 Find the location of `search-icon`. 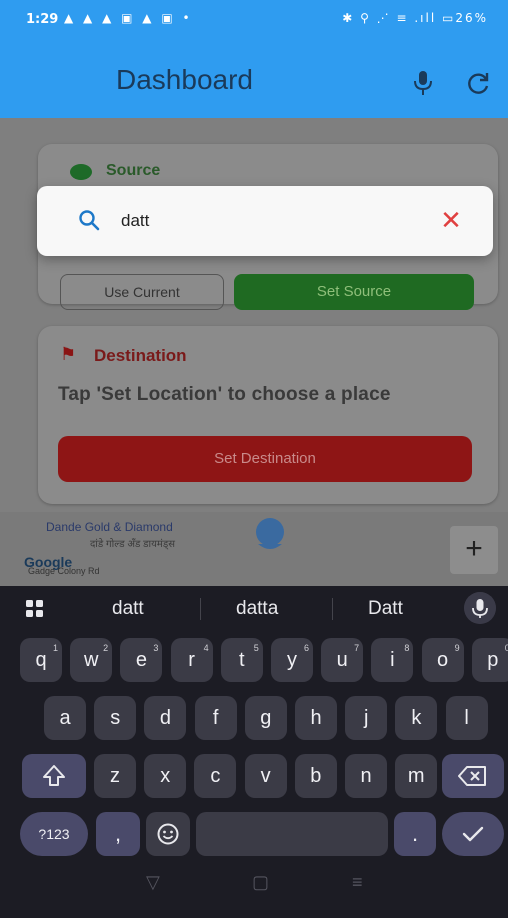

search-icon is located at coordinates (89, 220).